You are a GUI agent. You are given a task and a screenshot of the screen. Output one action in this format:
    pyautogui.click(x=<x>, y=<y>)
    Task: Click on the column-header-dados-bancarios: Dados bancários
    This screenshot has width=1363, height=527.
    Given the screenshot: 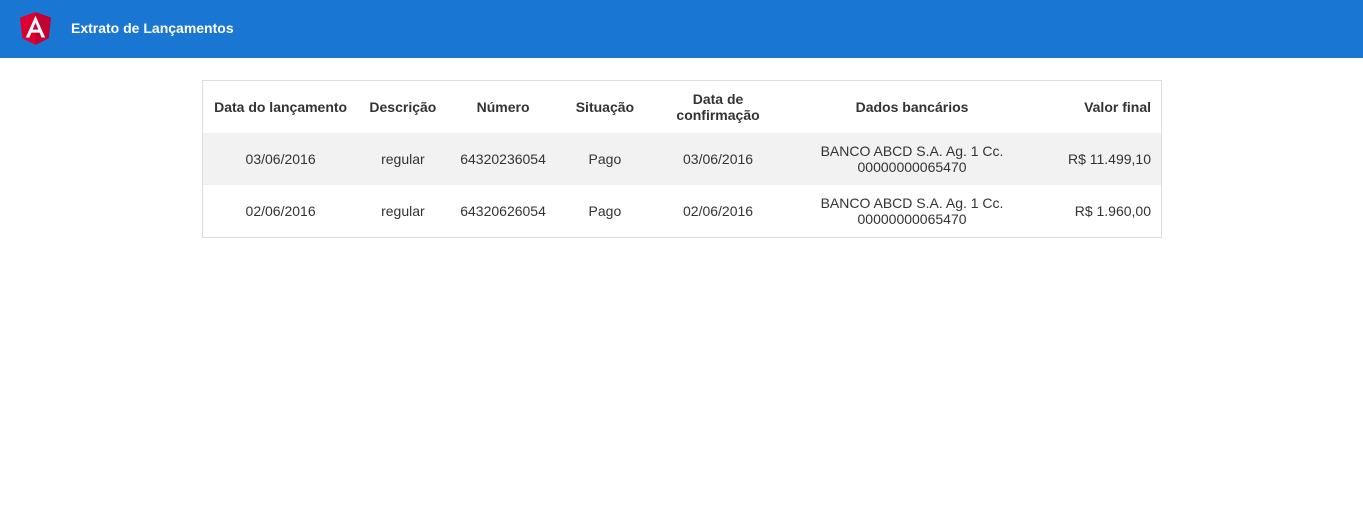 What is the action you would take?
    pyautogui.click(x=912, y=107)
    